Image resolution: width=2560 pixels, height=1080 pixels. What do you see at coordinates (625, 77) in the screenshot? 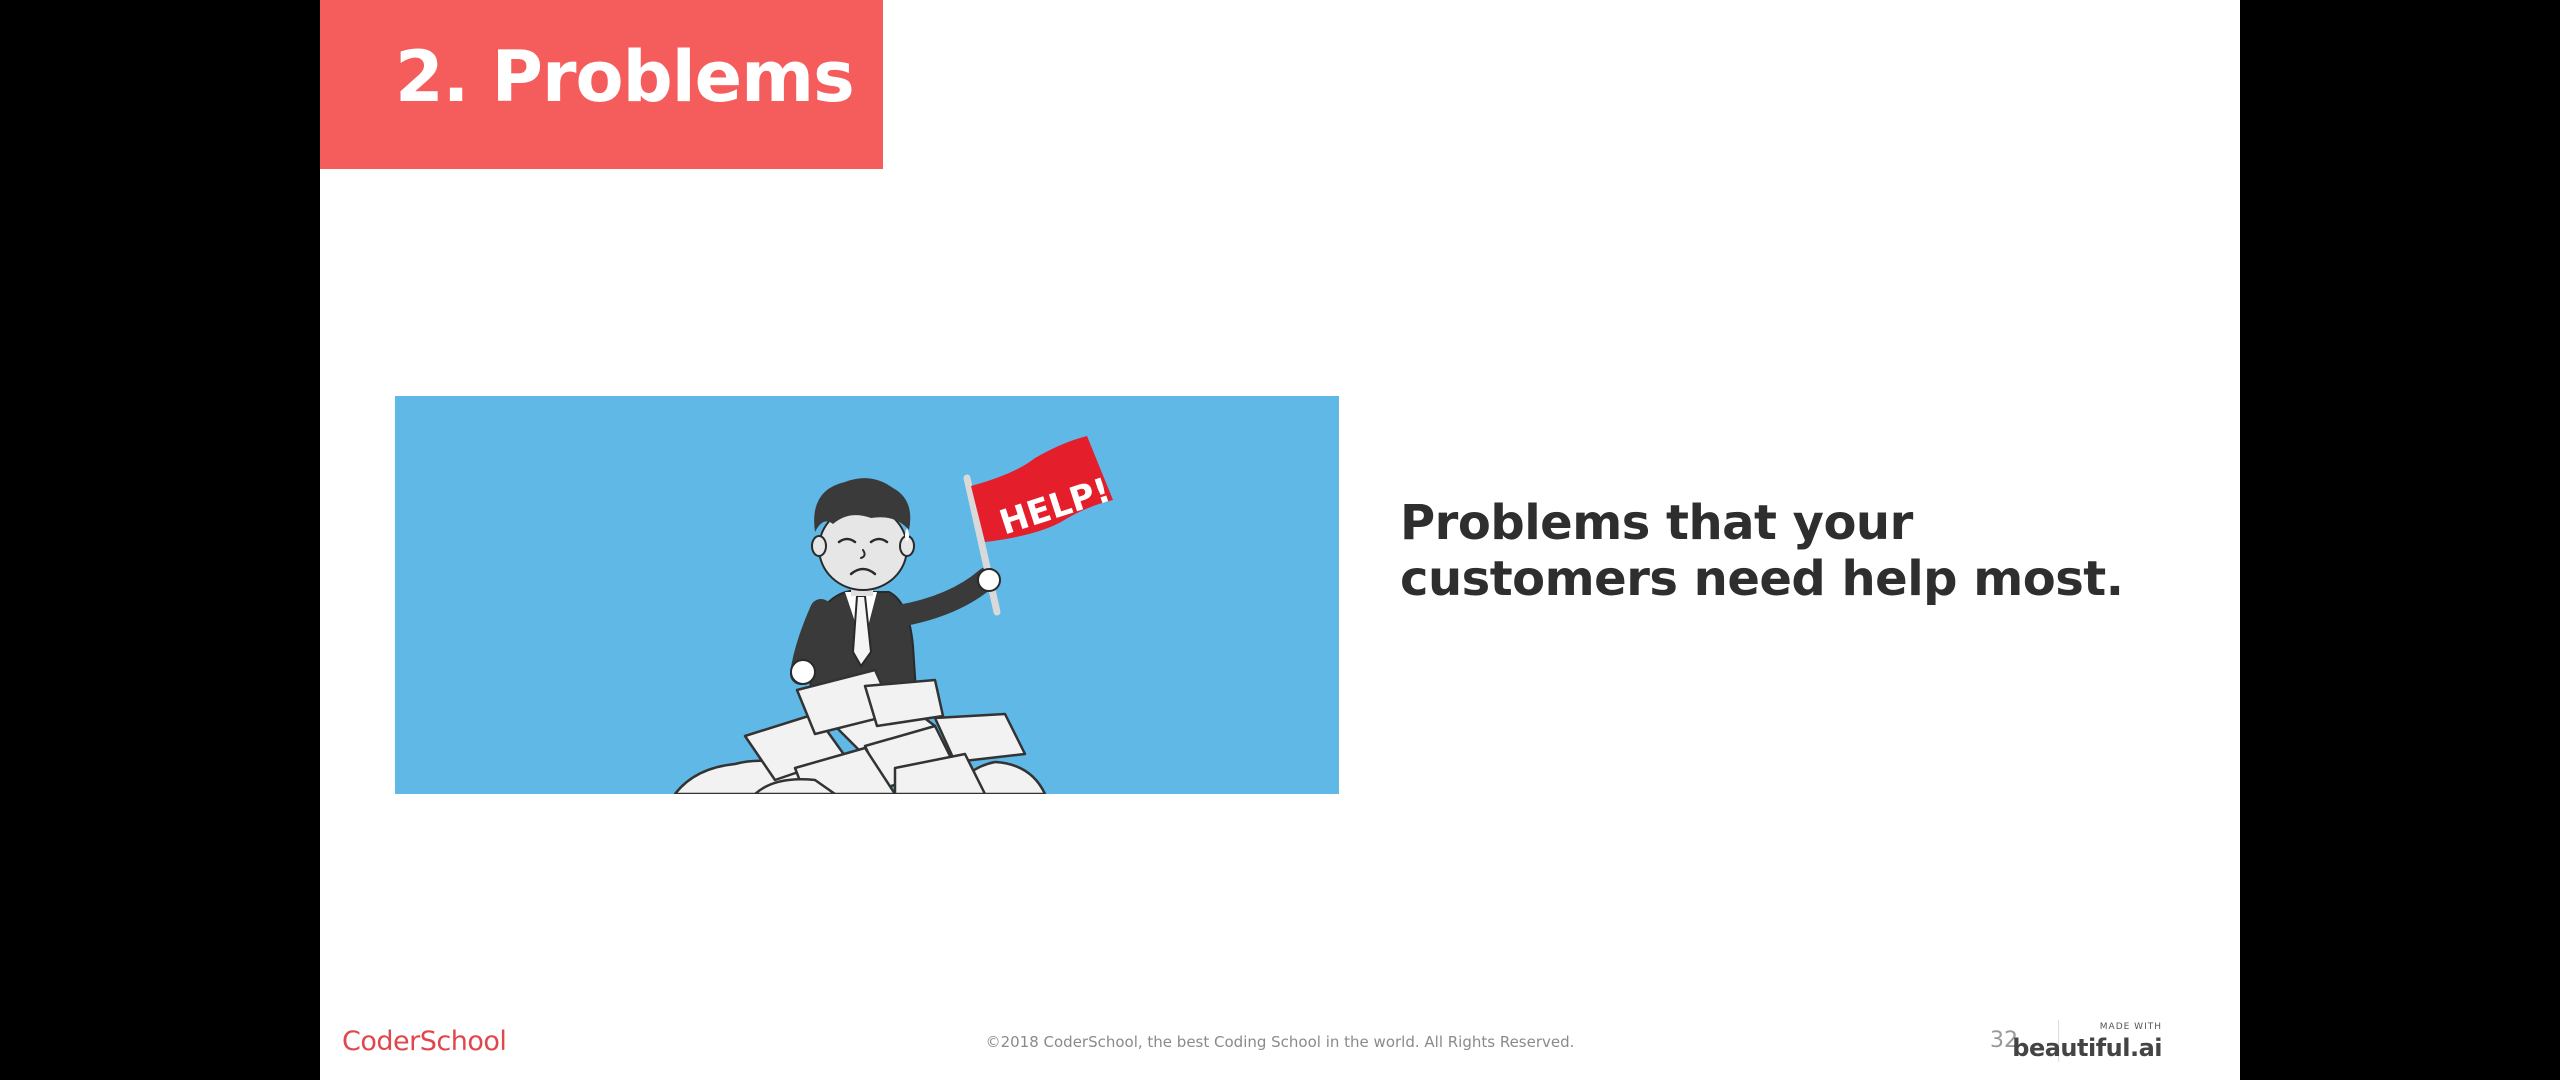
I see `slide-title: 2. Problems` at bounding box center [625, 77].